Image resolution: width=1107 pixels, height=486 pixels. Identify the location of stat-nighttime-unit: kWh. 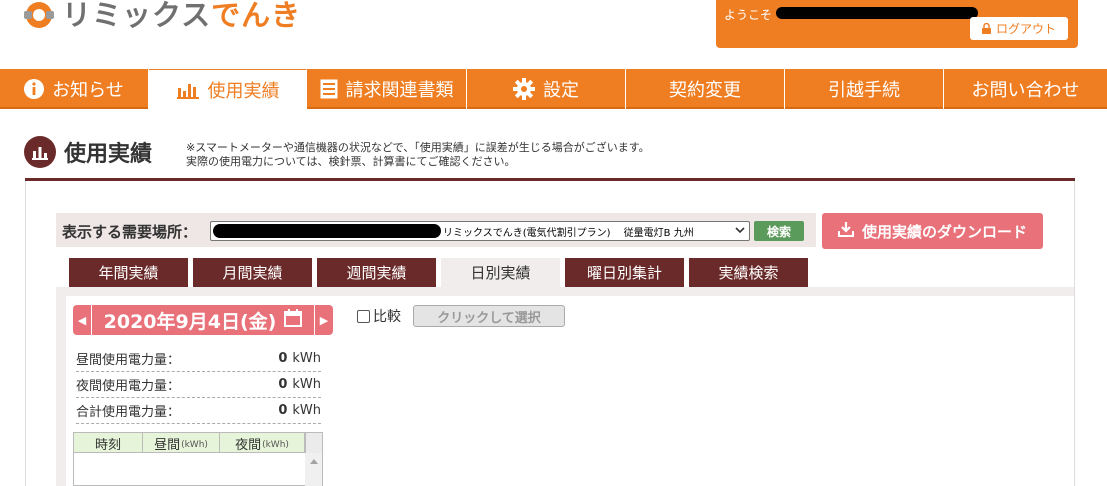
(306, 384).